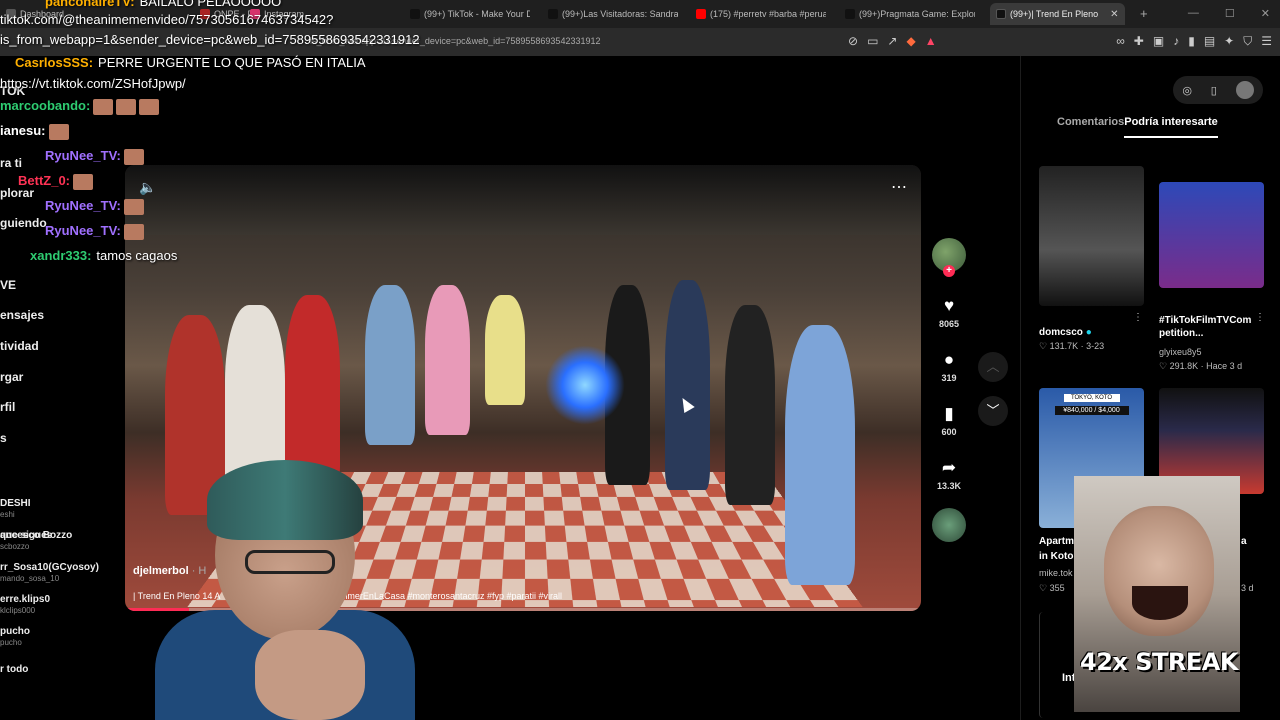 This screenshot has width=1280, height=720. I want to click on no-camera-icon: ⊘, so click(853, 41).